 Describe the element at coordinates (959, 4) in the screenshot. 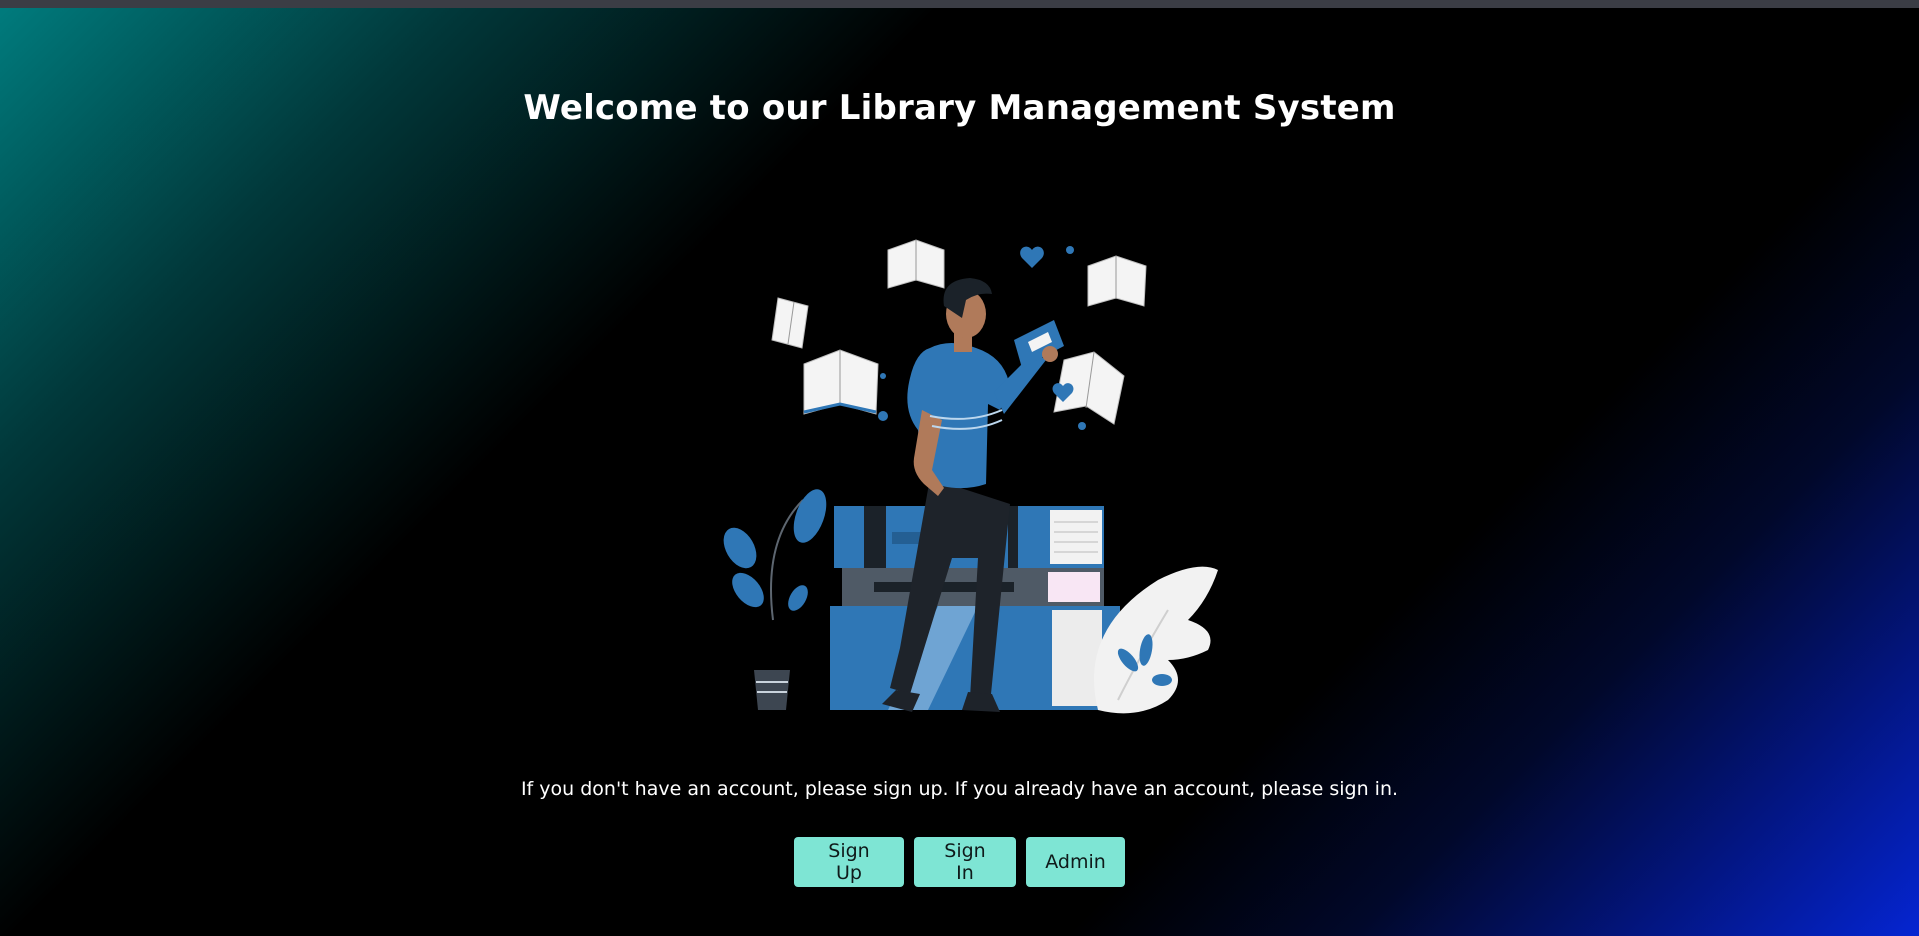

I see `browser-top-strip` at that location.